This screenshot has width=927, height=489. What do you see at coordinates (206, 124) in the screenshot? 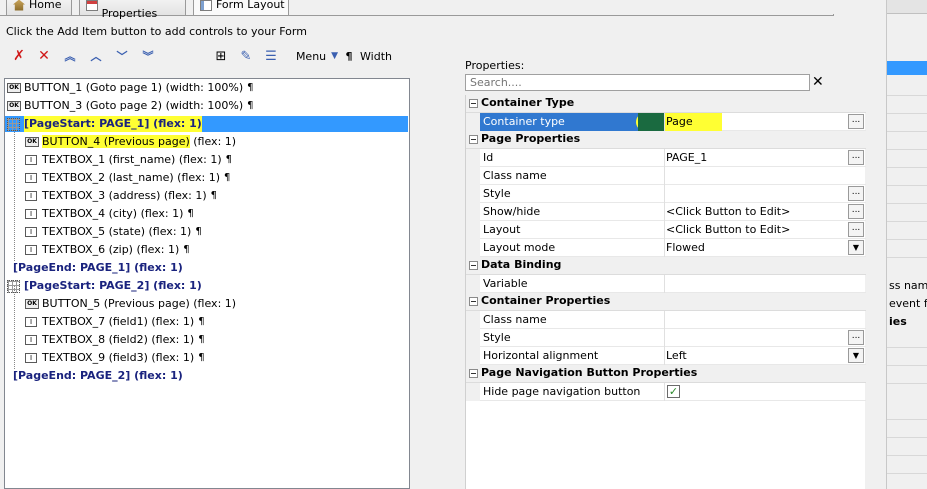
I see `tree-page-start: [PageStart: PAGE_1] (flex: 1)` at bounding box center [206, 124].